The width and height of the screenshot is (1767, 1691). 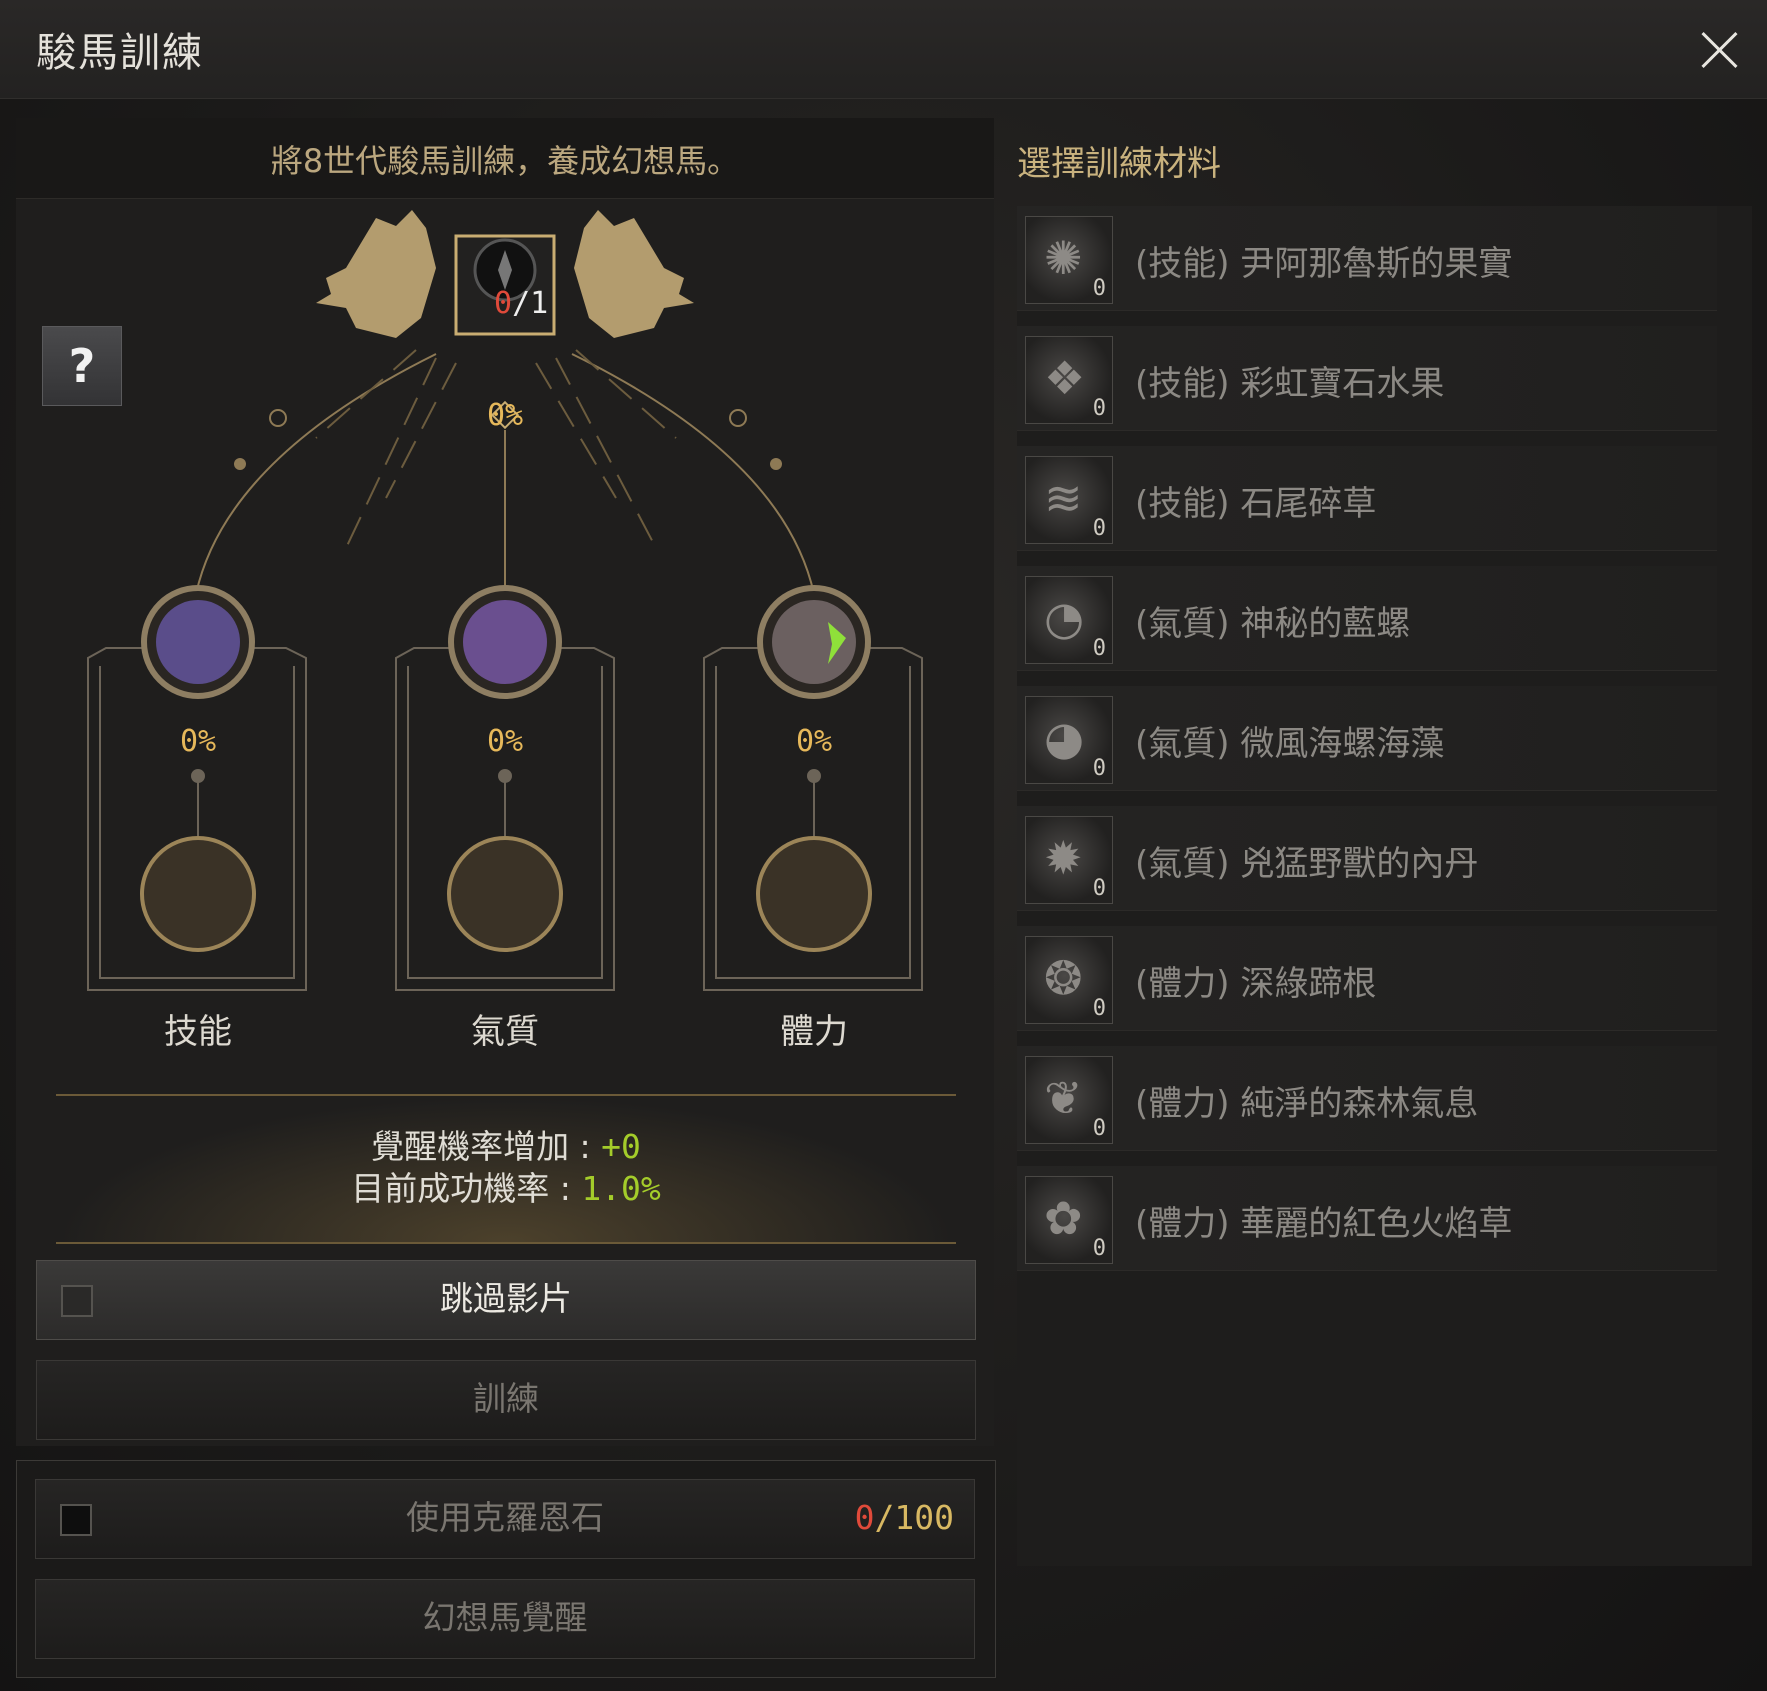 What do you see at coordinates (120, 53) in the screenshot?
I see `window-title: 駿馬訓練` at bounding box center [120, 53].